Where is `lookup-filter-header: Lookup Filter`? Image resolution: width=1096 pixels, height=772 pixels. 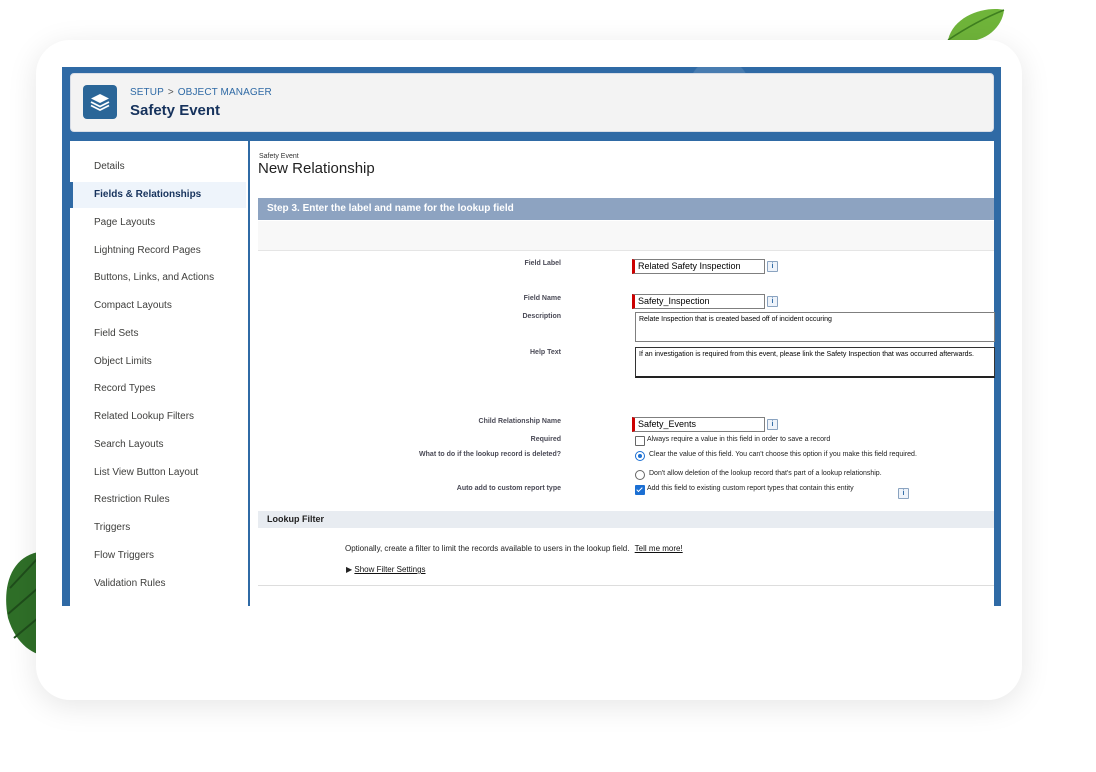
lookup-filter-header: Lookup Filter is located at coordinates (626, 519).